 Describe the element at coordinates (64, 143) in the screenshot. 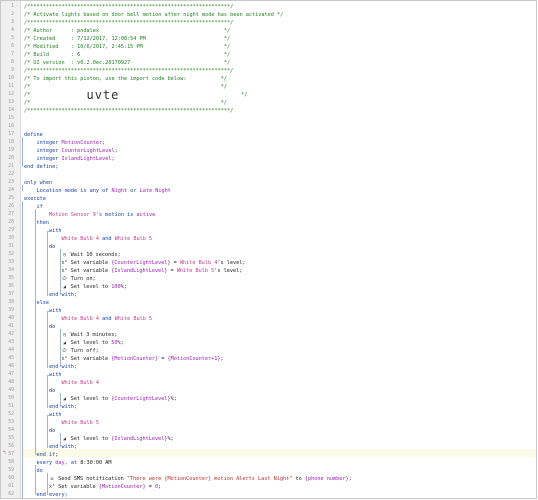

I see `code-text: integer MotionCounter;` at that location.